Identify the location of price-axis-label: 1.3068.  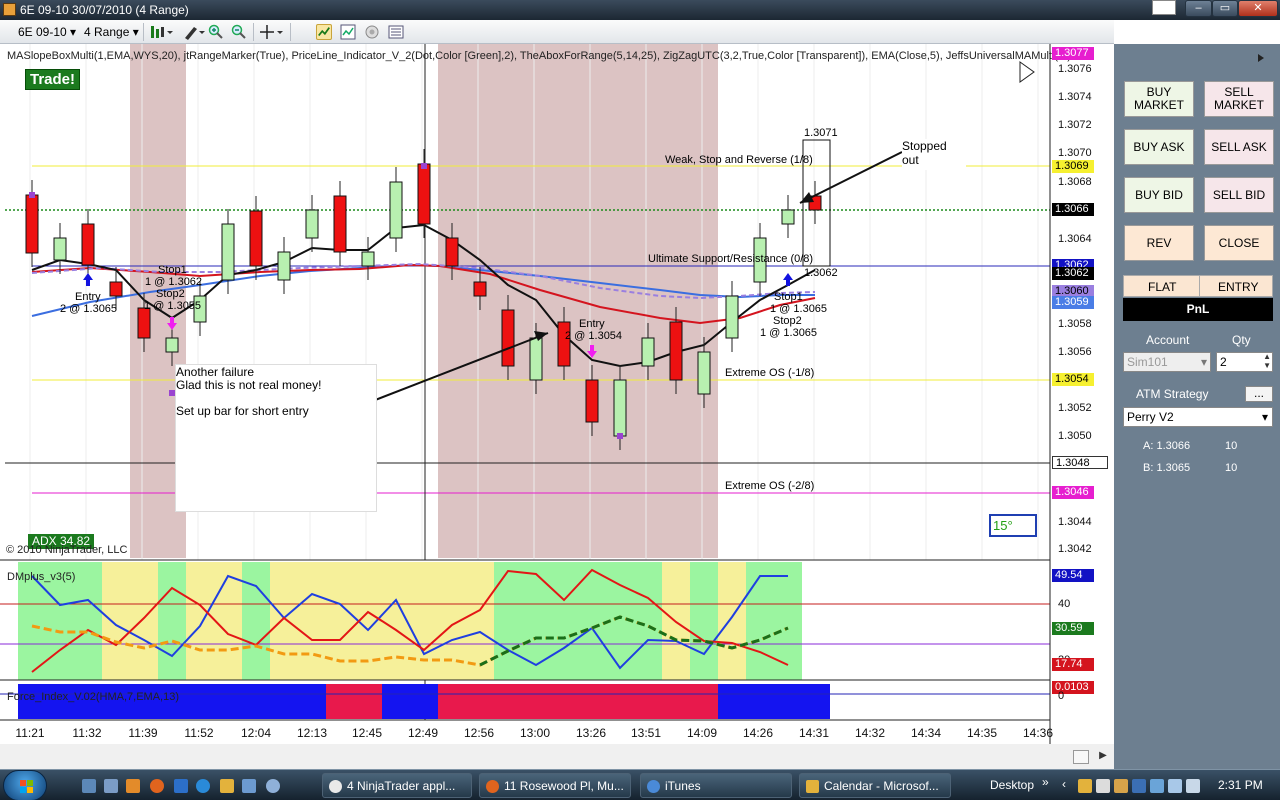
(1075, 182).